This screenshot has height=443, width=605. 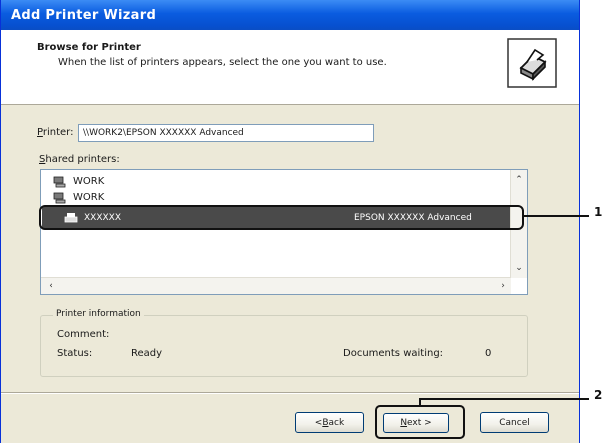 I want to click on comment-label: Comment:, so click(x=83, y=334).